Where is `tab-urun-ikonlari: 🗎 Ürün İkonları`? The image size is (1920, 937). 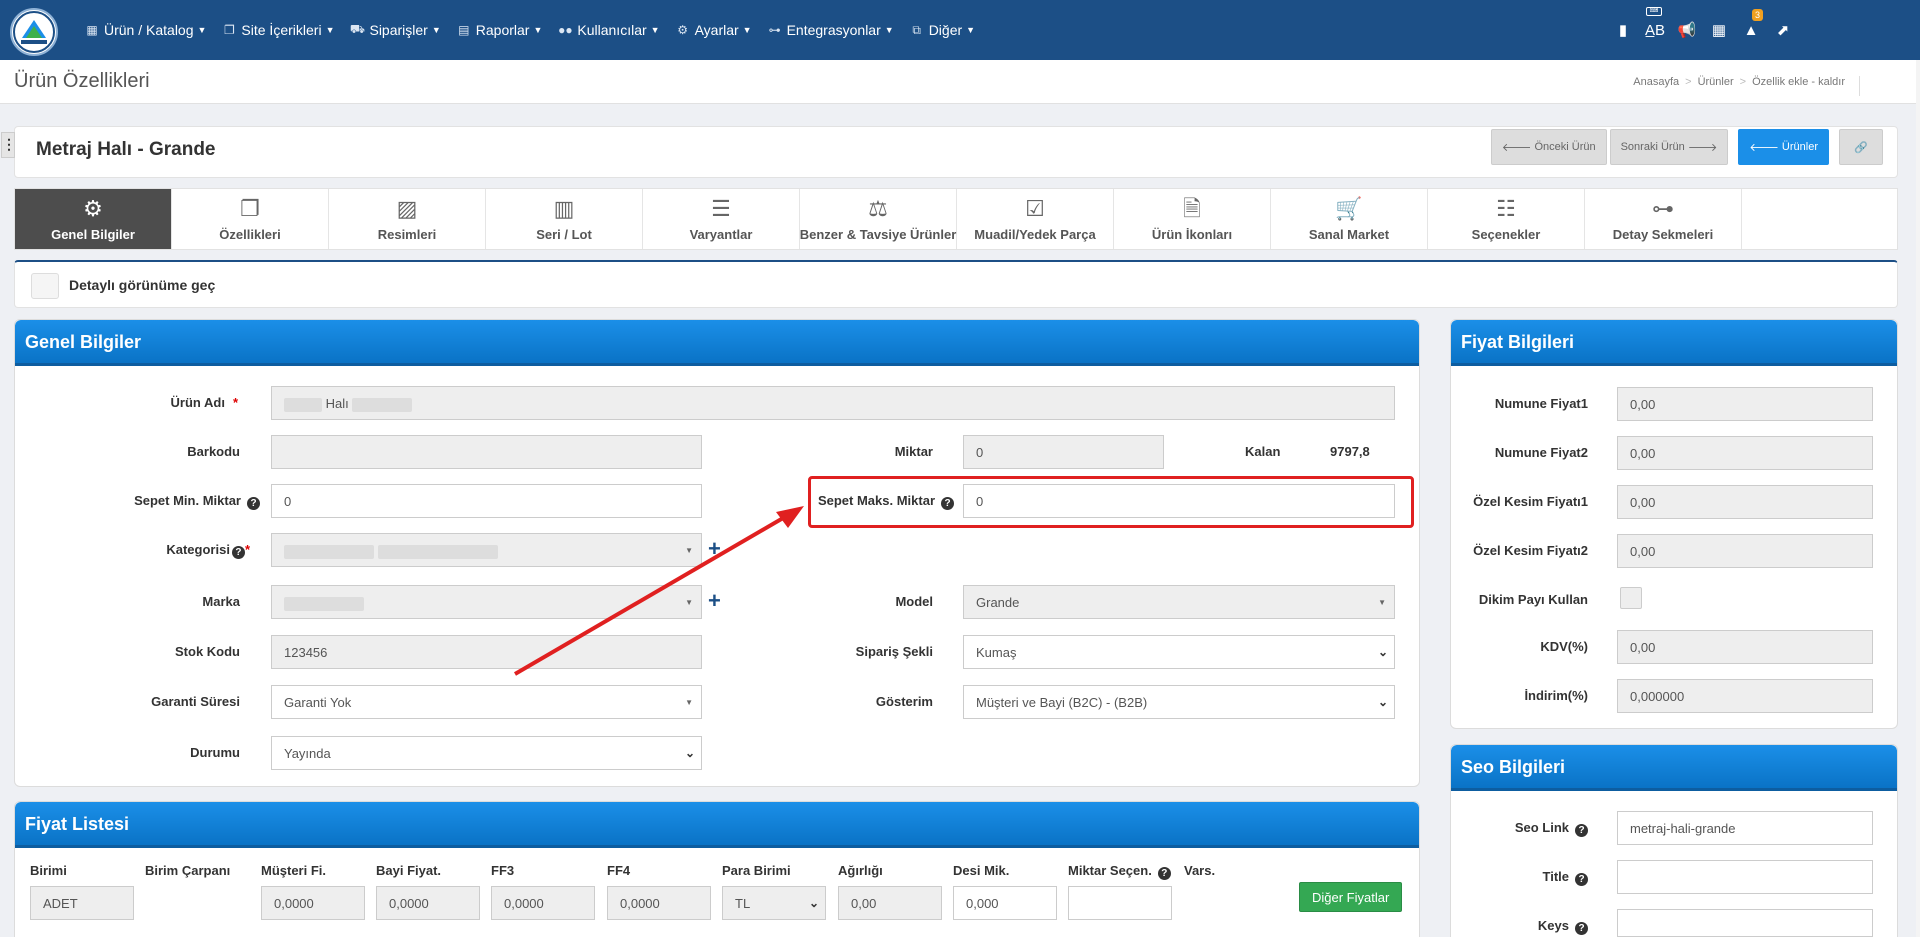
tab-urun-ikonlari: 🗎 Ürün İkonları is located at coordinates (1192, 219).